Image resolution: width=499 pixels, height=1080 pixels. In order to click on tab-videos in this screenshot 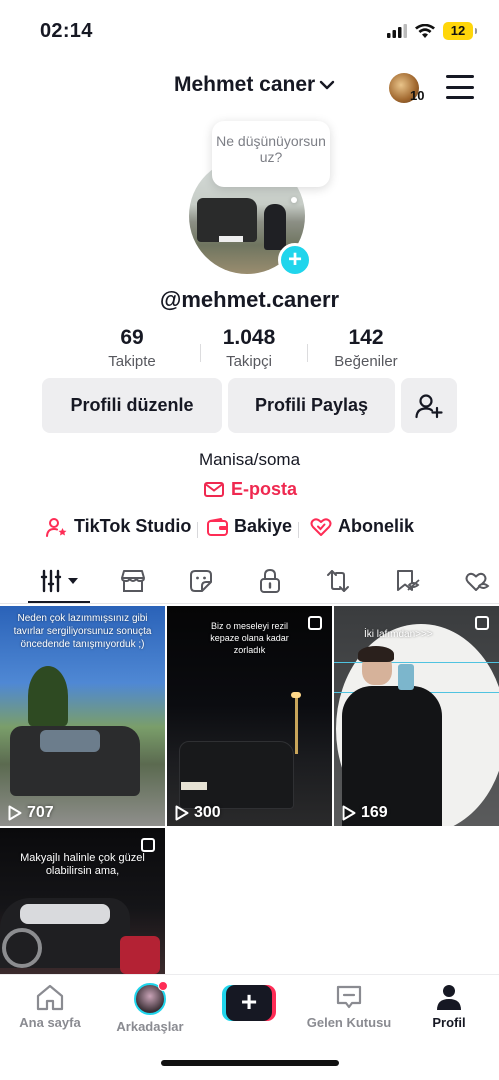, I will do `click(60, 581)`.